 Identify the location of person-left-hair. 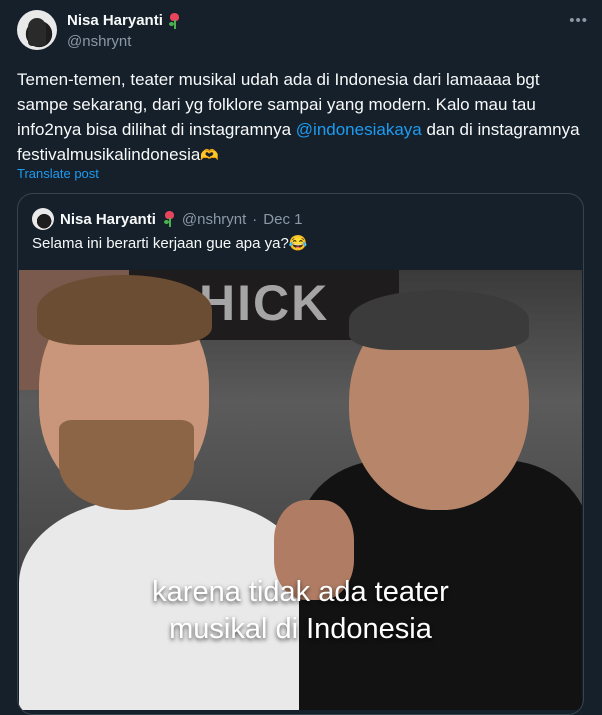
(124, 310).